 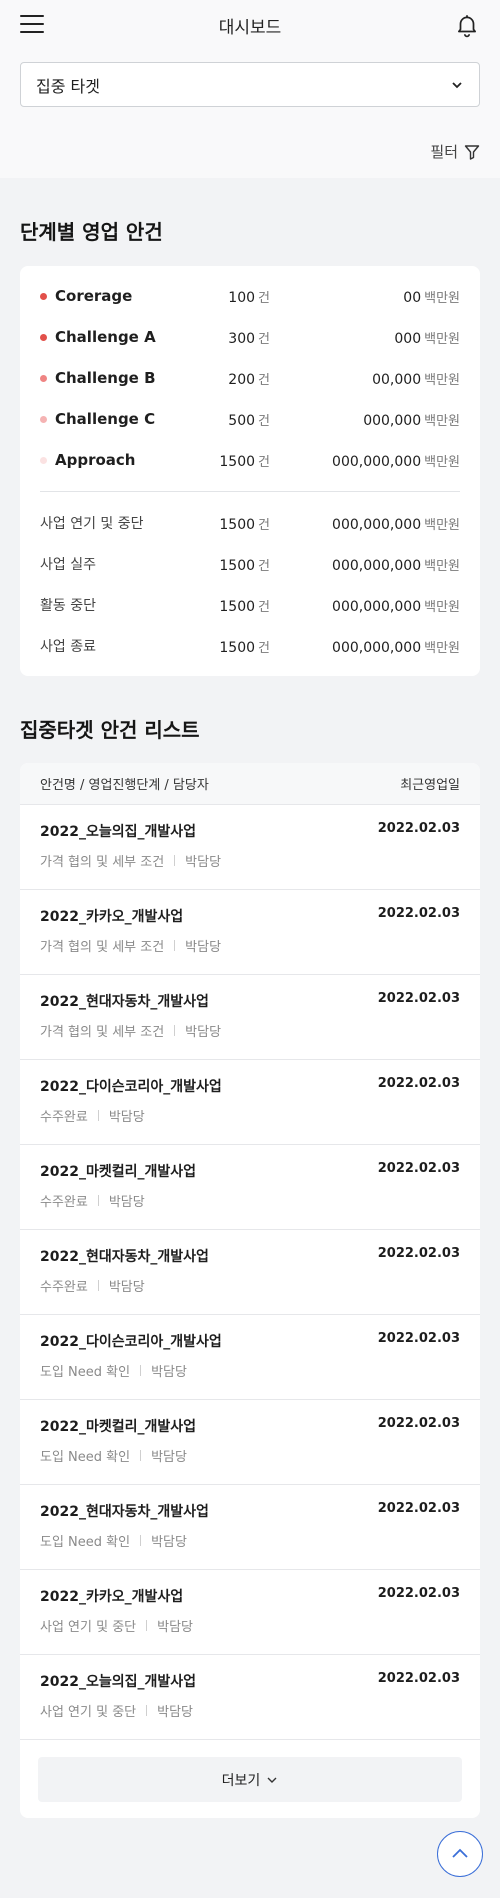 What do you see at coordinates (250, 1272) in the screenshot?
I see `list-item: 2022_현대자동차_개발사업 2022.02.03 수주완료 박담당` at bounding box center [250, 1272].